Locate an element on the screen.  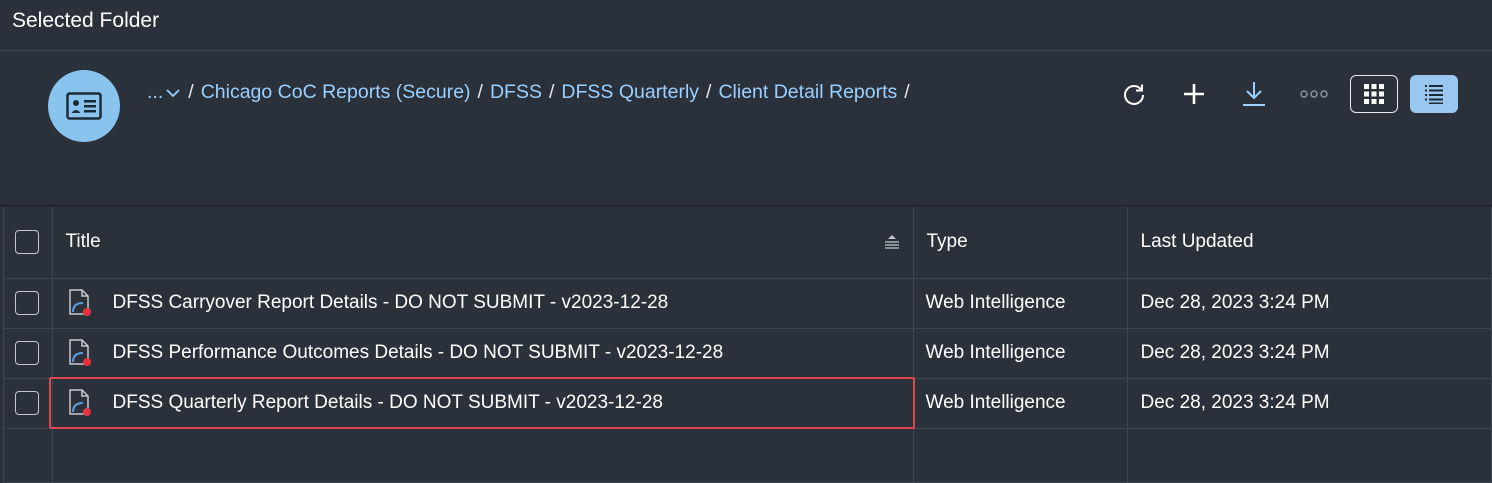
breadcrumb-item-chicago-coc-reports: Chicago CoC Reports (Secure) is located at coordinates (336, 92).